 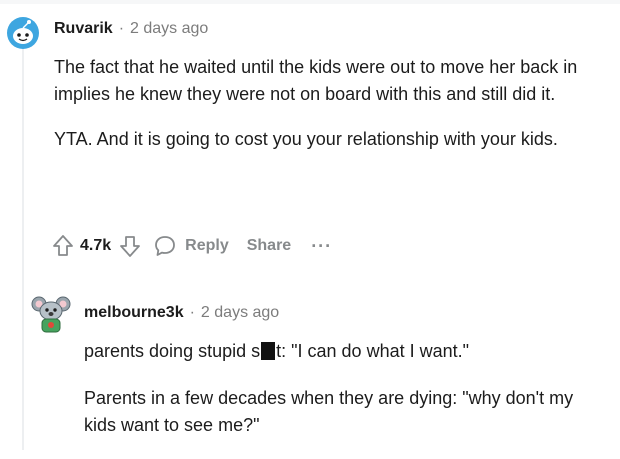 What do you see at coordinates (23, 249) in the screenshot?
I see `thread-line` at bounding box center [23, 249].